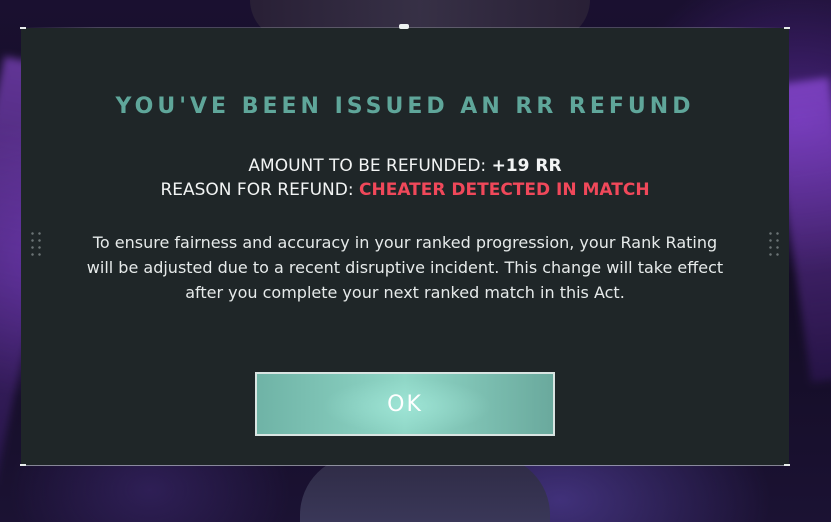 This screenshot has width=831, height=522. Describe the element at coordinates (404, 26) in the screenshot. I see `top-notch-marker` at that location.